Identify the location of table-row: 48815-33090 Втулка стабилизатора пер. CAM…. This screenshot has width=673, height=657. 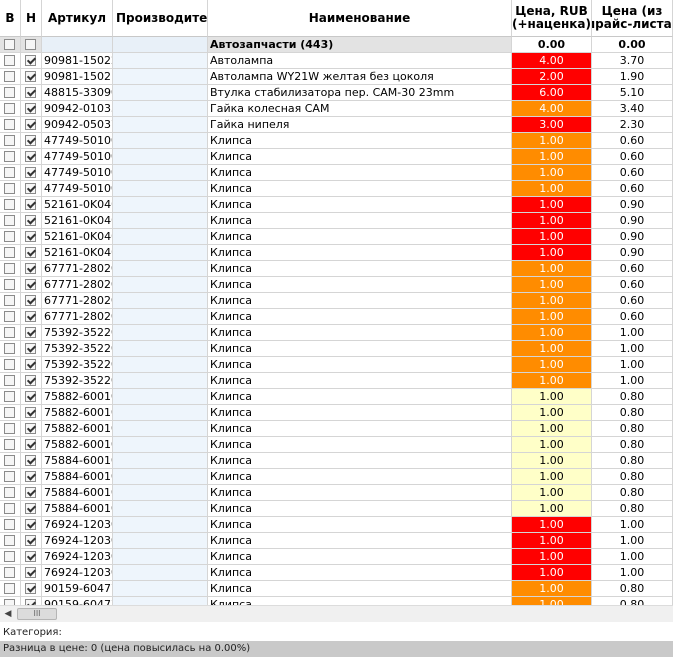
(336, 93).